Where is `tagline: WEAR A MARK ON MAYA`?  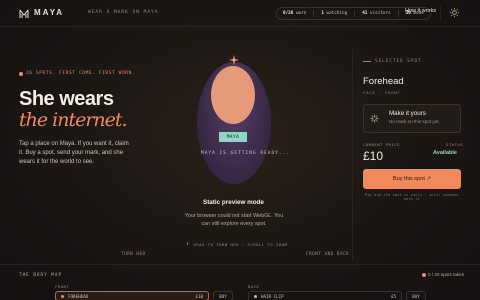 tagline: WEAR A MARK ON MAYA is located at coordinates (123, 12).